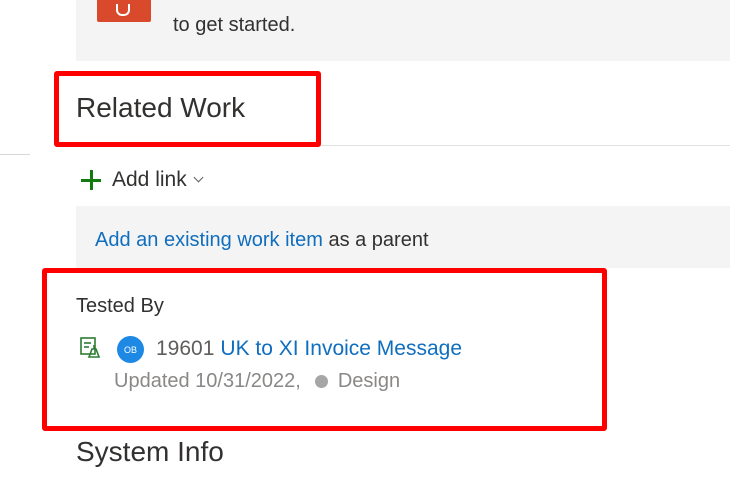  I want to click on system-info-title: System Info, so click(150, 451).